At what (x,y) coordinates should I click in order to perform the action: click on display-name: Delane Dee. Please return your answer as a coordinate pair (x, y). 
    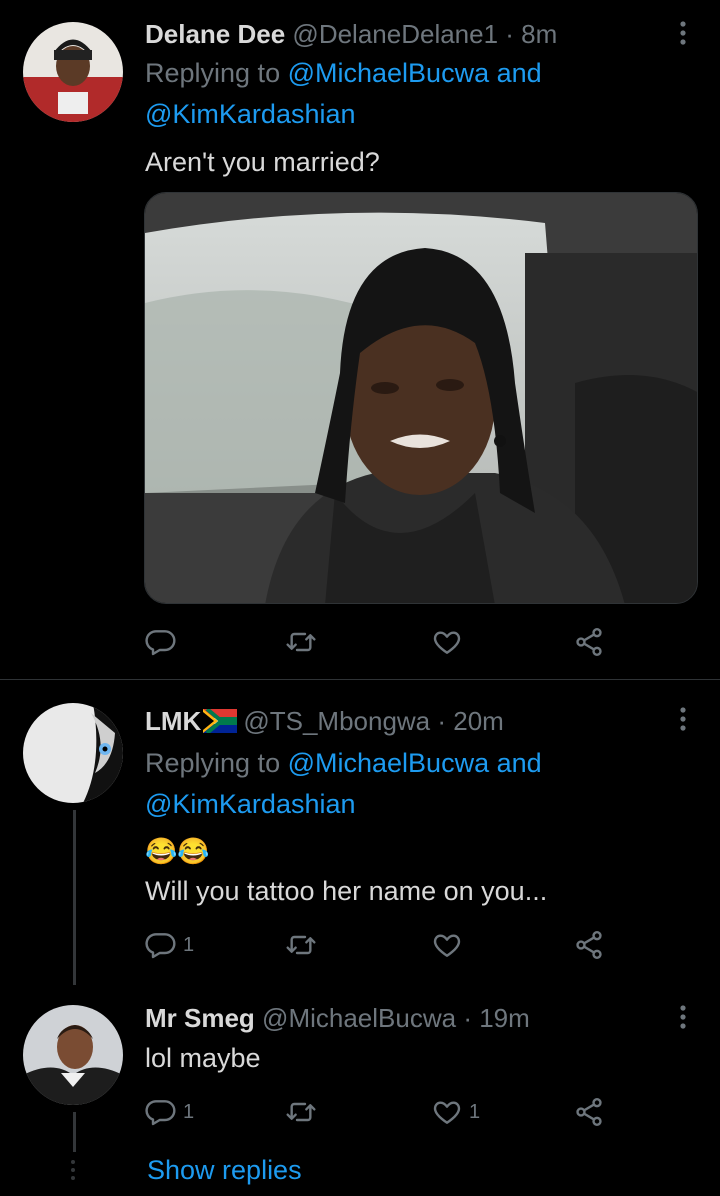
    Looking at the image, I should click on (215, 34).